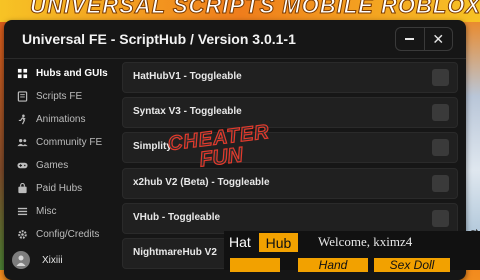 The width and height of the screenshot is (480, 280). Describe the element at coordinates (52, 165) in the screenshot. I see `sidebar-item-label: Games` at that location.